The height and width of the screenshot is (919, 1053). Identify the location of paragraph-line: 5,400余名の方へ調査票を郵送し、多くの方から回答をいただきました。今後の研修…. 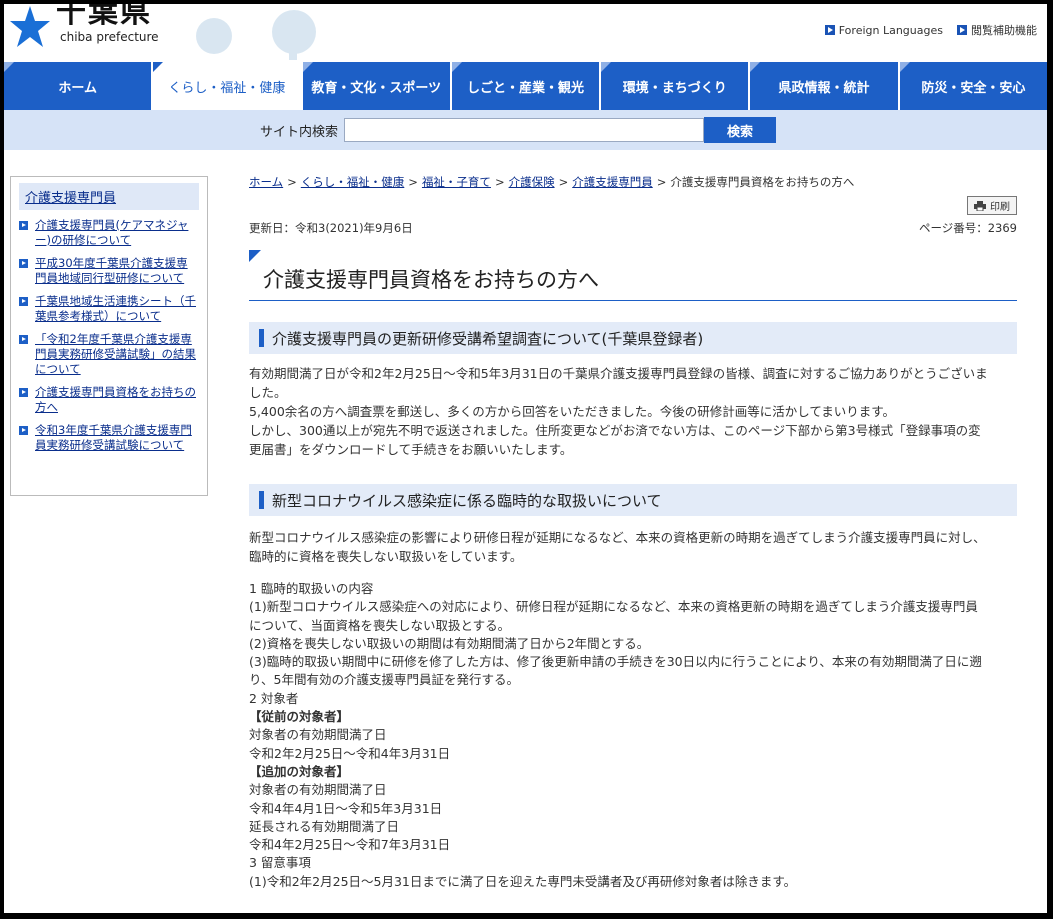
(572, 411).